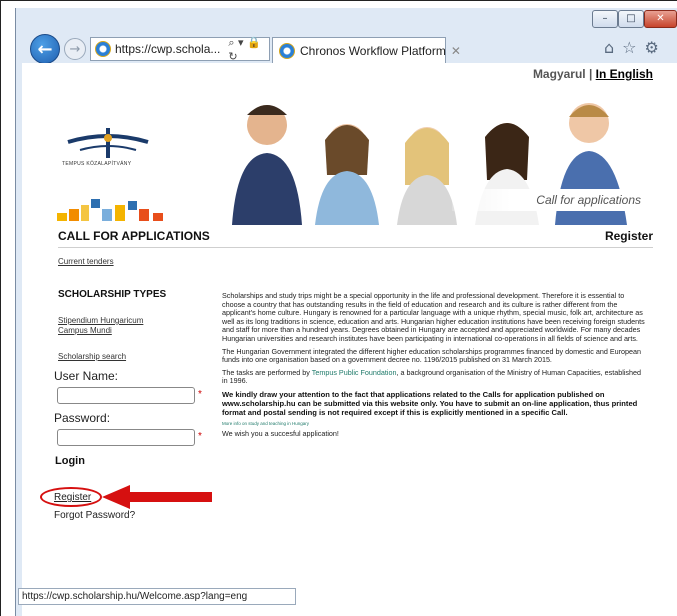  I want to click on maximize-button: □, so click(631, 19).